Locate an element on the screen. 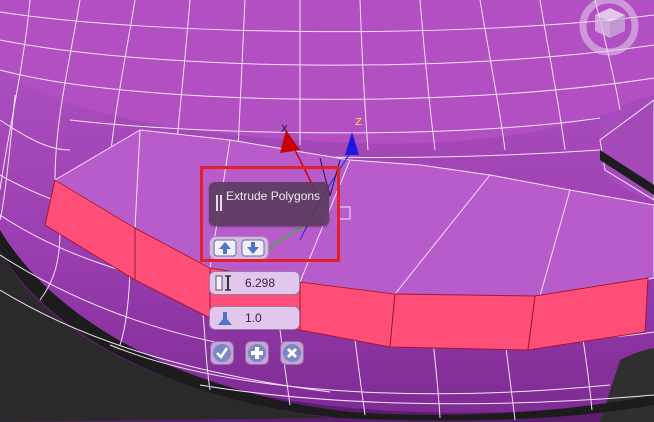  apply-and-continue-button is located at coordinates (257, 353).